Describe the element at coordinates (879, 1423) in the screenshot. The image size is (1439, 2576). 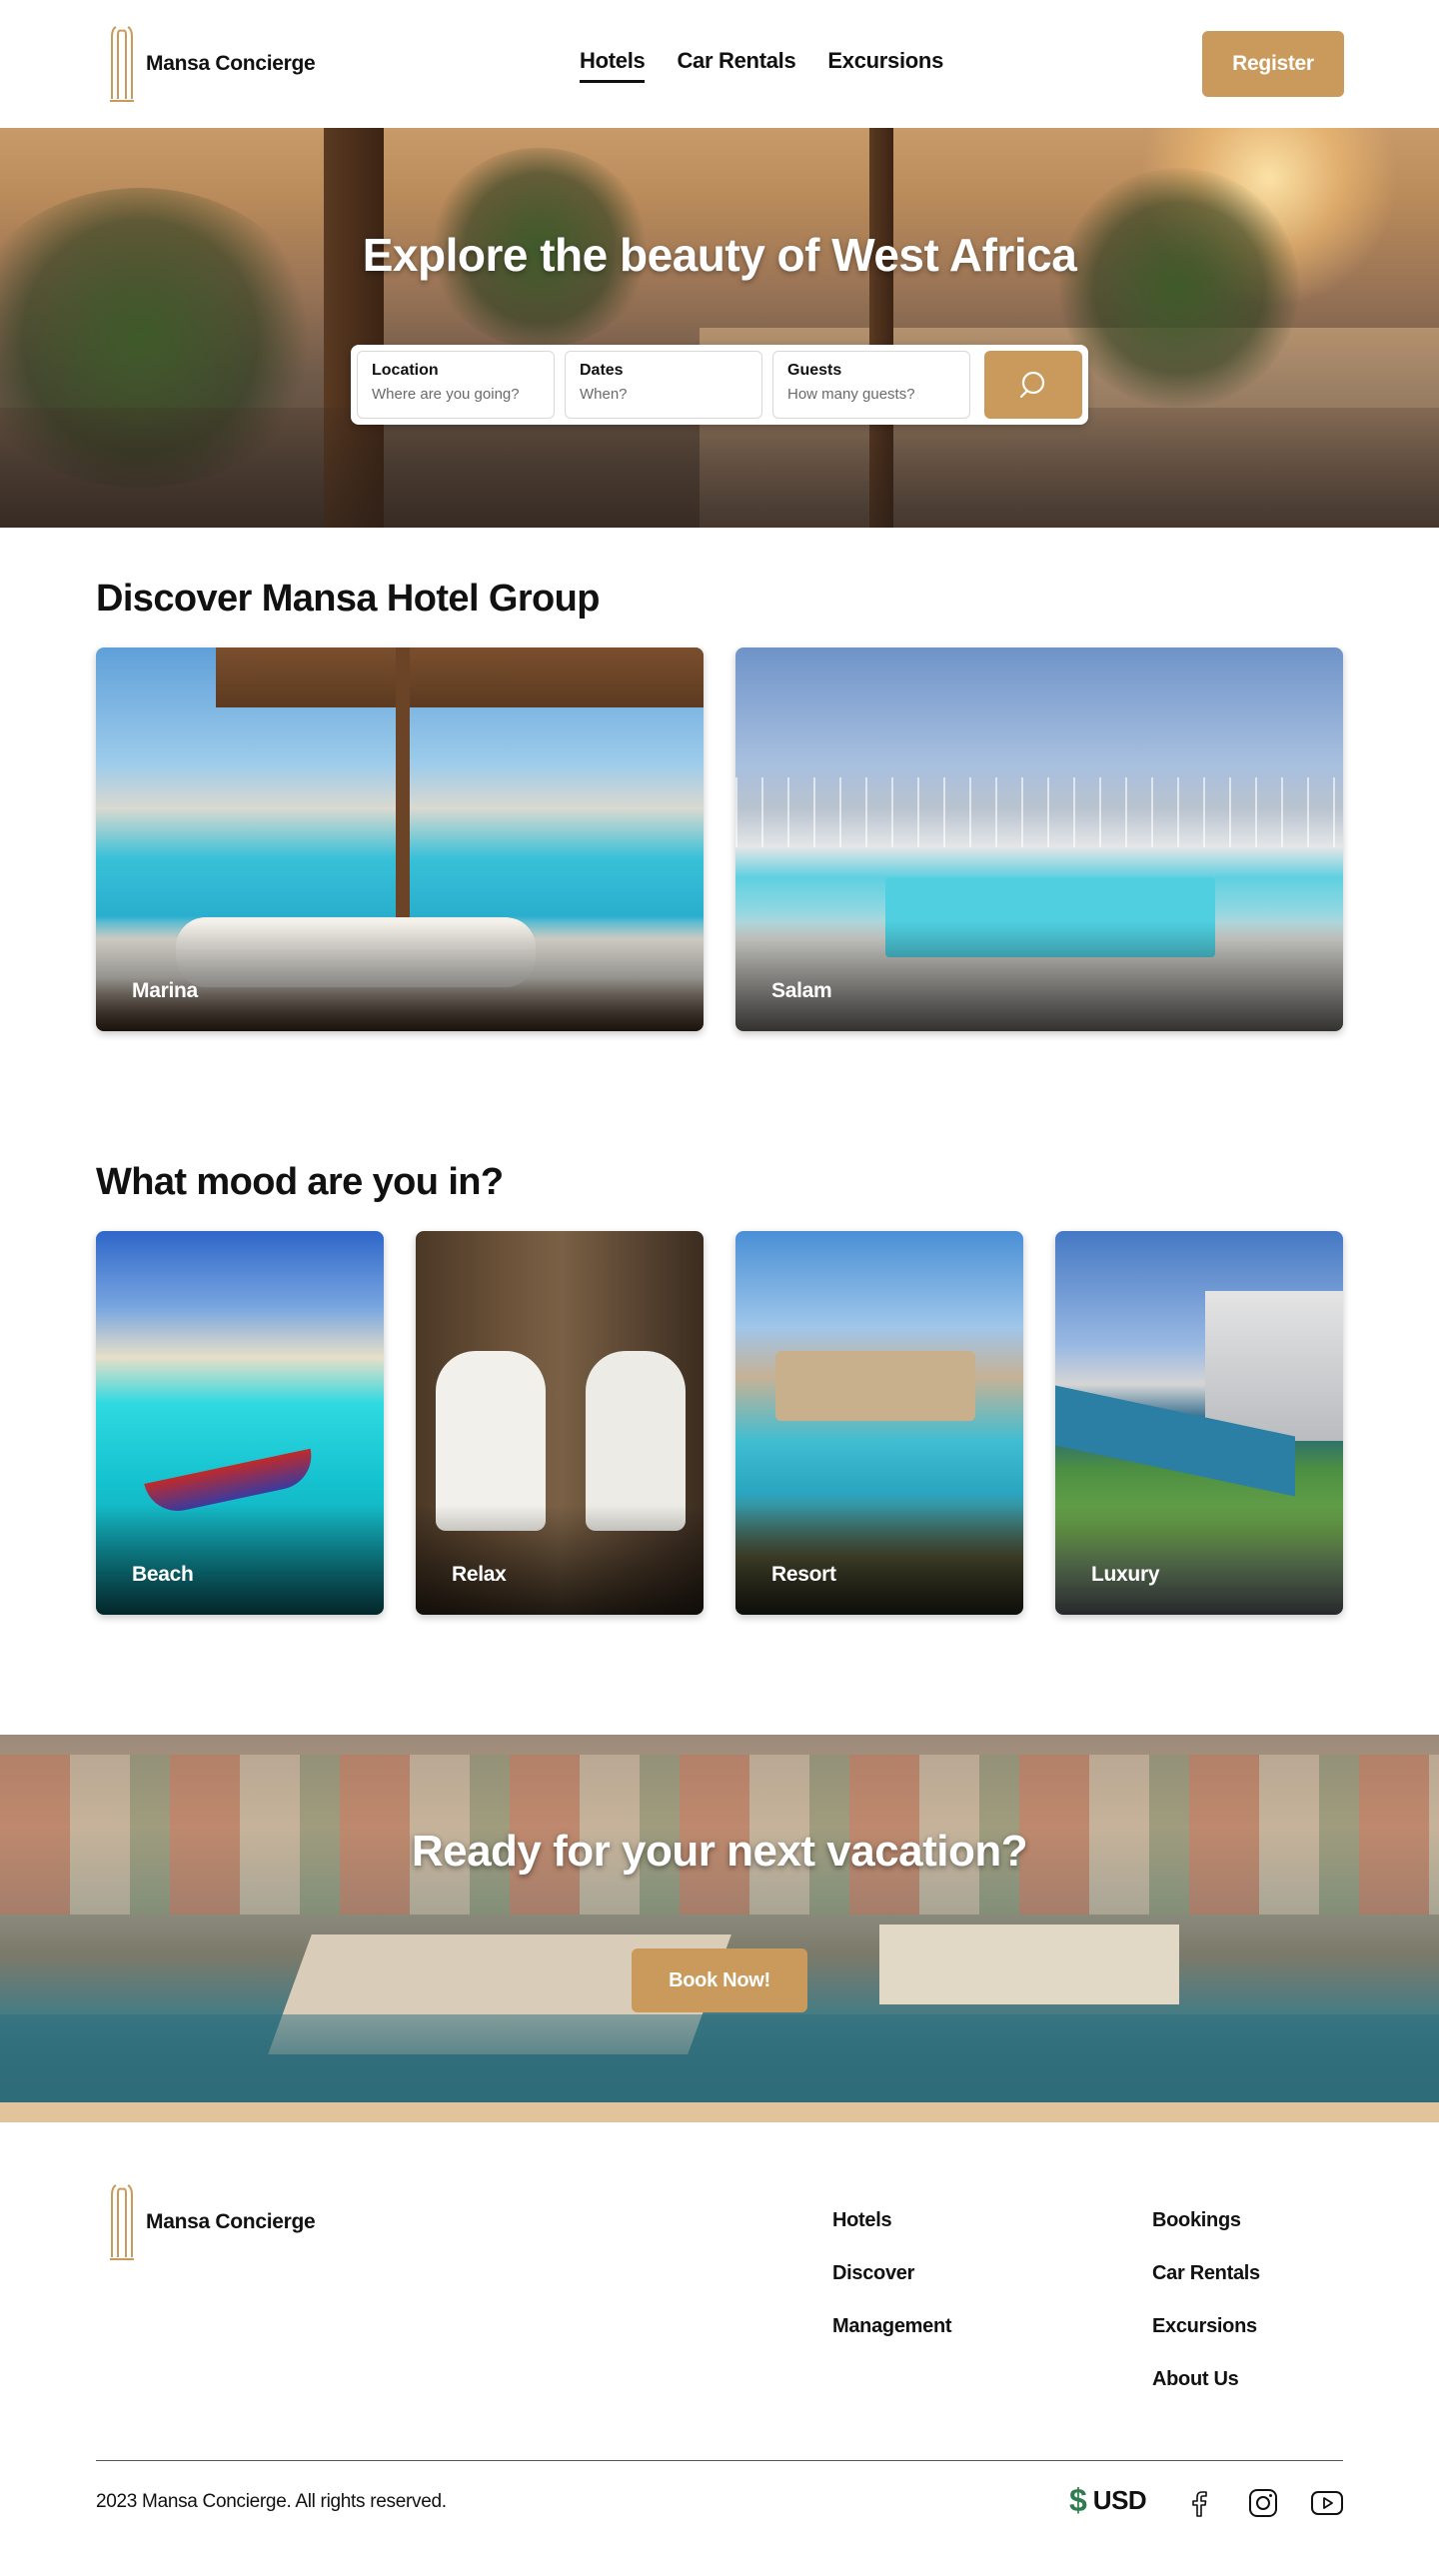
I see `mood-card-resort: Resort` at that location.